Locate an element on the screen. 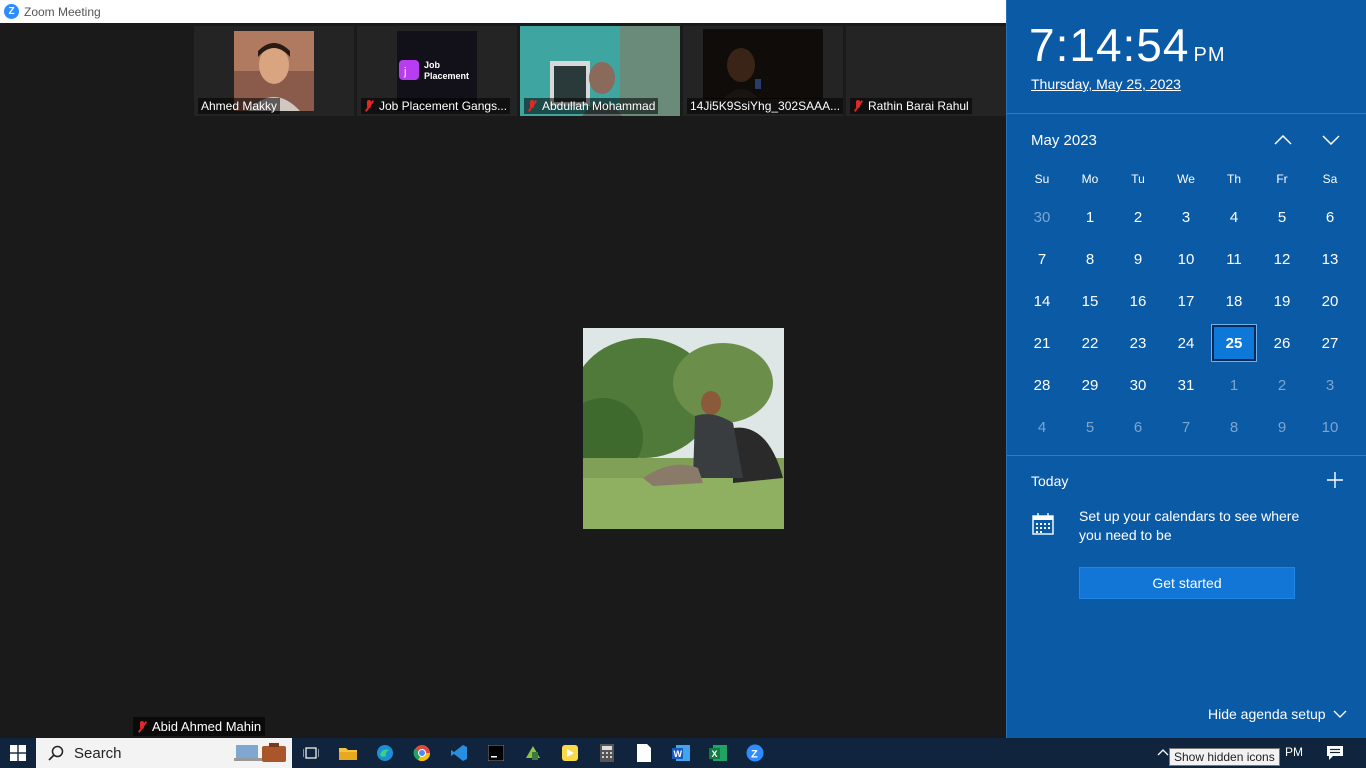 The image size is (1366, 768). edge-icon is located at coordinates (384, 753).